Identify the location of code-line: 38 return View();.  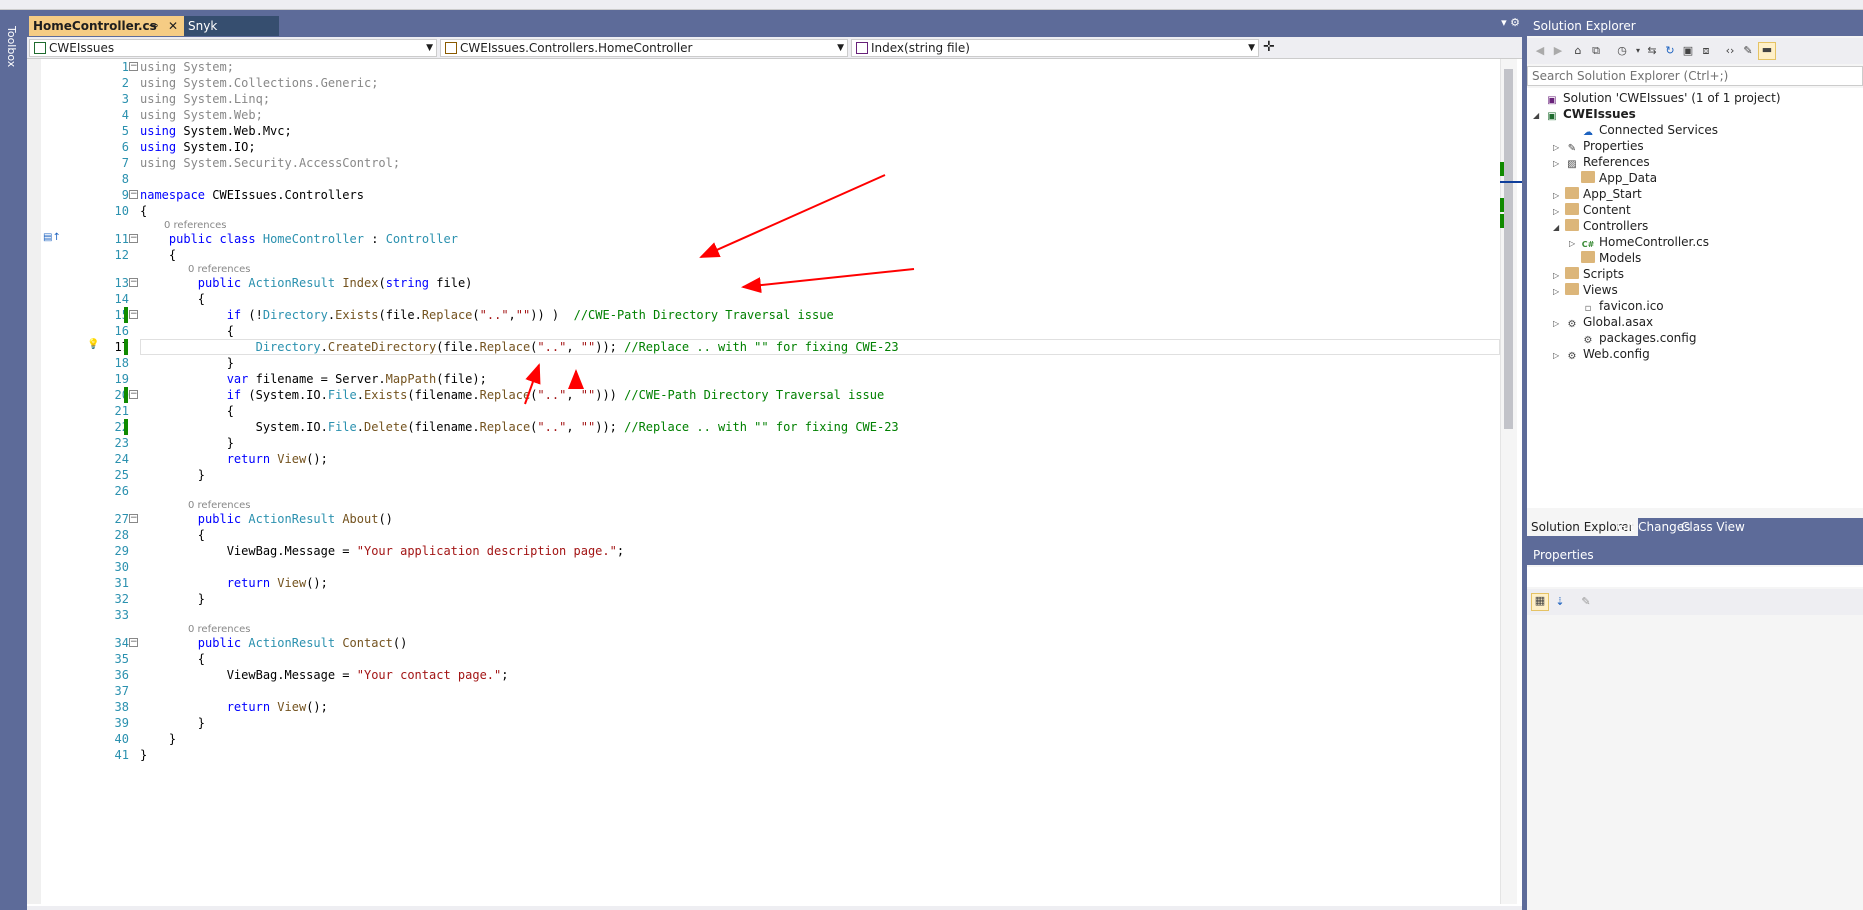
(762, 707).